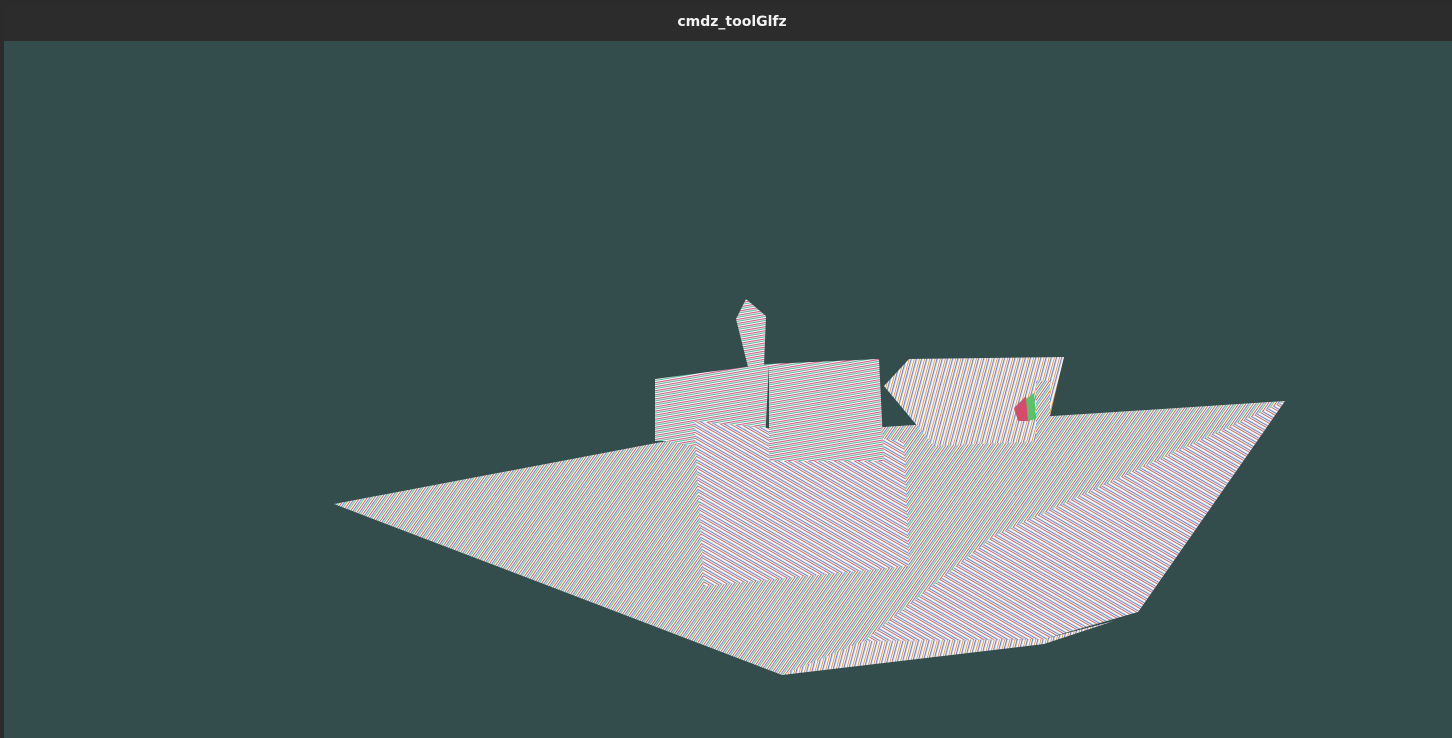 This screenshot has width=1452, height=738. What do you see at coordinates (732, 22) in the screenshot?
I see `window-title: cmdz_toolGlfz` at bounding box center [732, 22].